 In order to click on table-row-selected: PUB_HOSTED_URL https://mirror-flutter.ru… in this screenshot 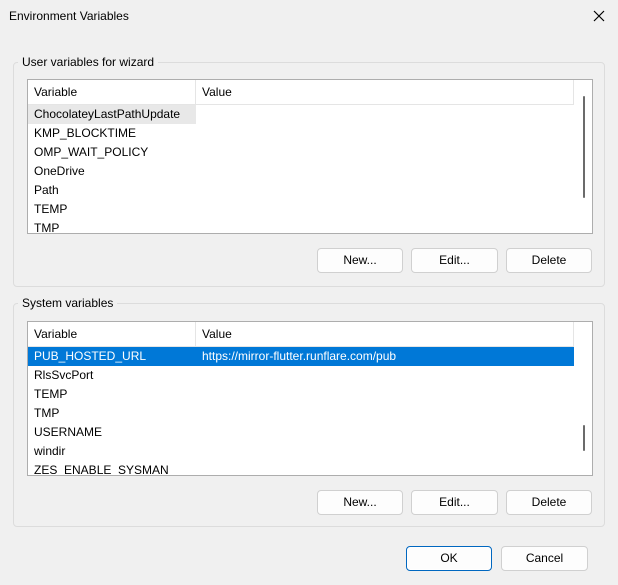, I will do `click(301, 356)`.